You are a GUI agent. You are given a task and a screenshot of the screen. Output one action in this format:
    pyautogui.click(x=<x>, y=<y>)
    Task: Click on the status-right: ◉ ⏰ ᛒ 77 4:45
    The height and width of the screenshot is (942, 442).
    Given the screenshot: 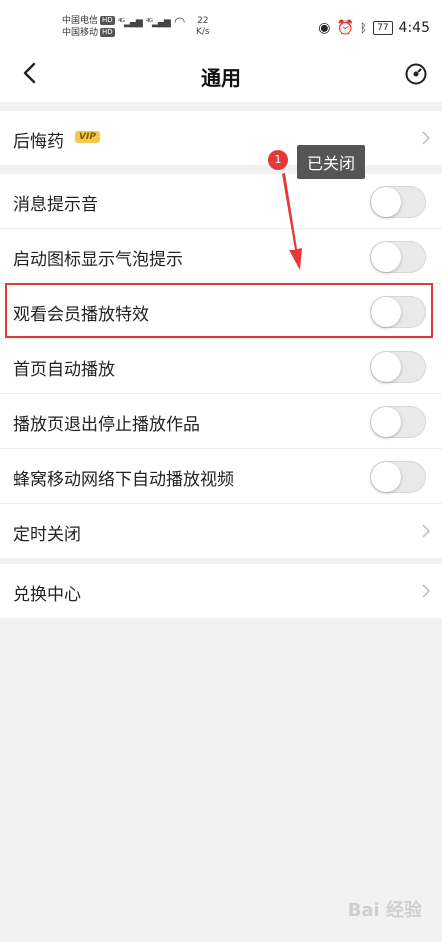 What is the action you would take?
    pyautogui.click(x=374, y=28)
    